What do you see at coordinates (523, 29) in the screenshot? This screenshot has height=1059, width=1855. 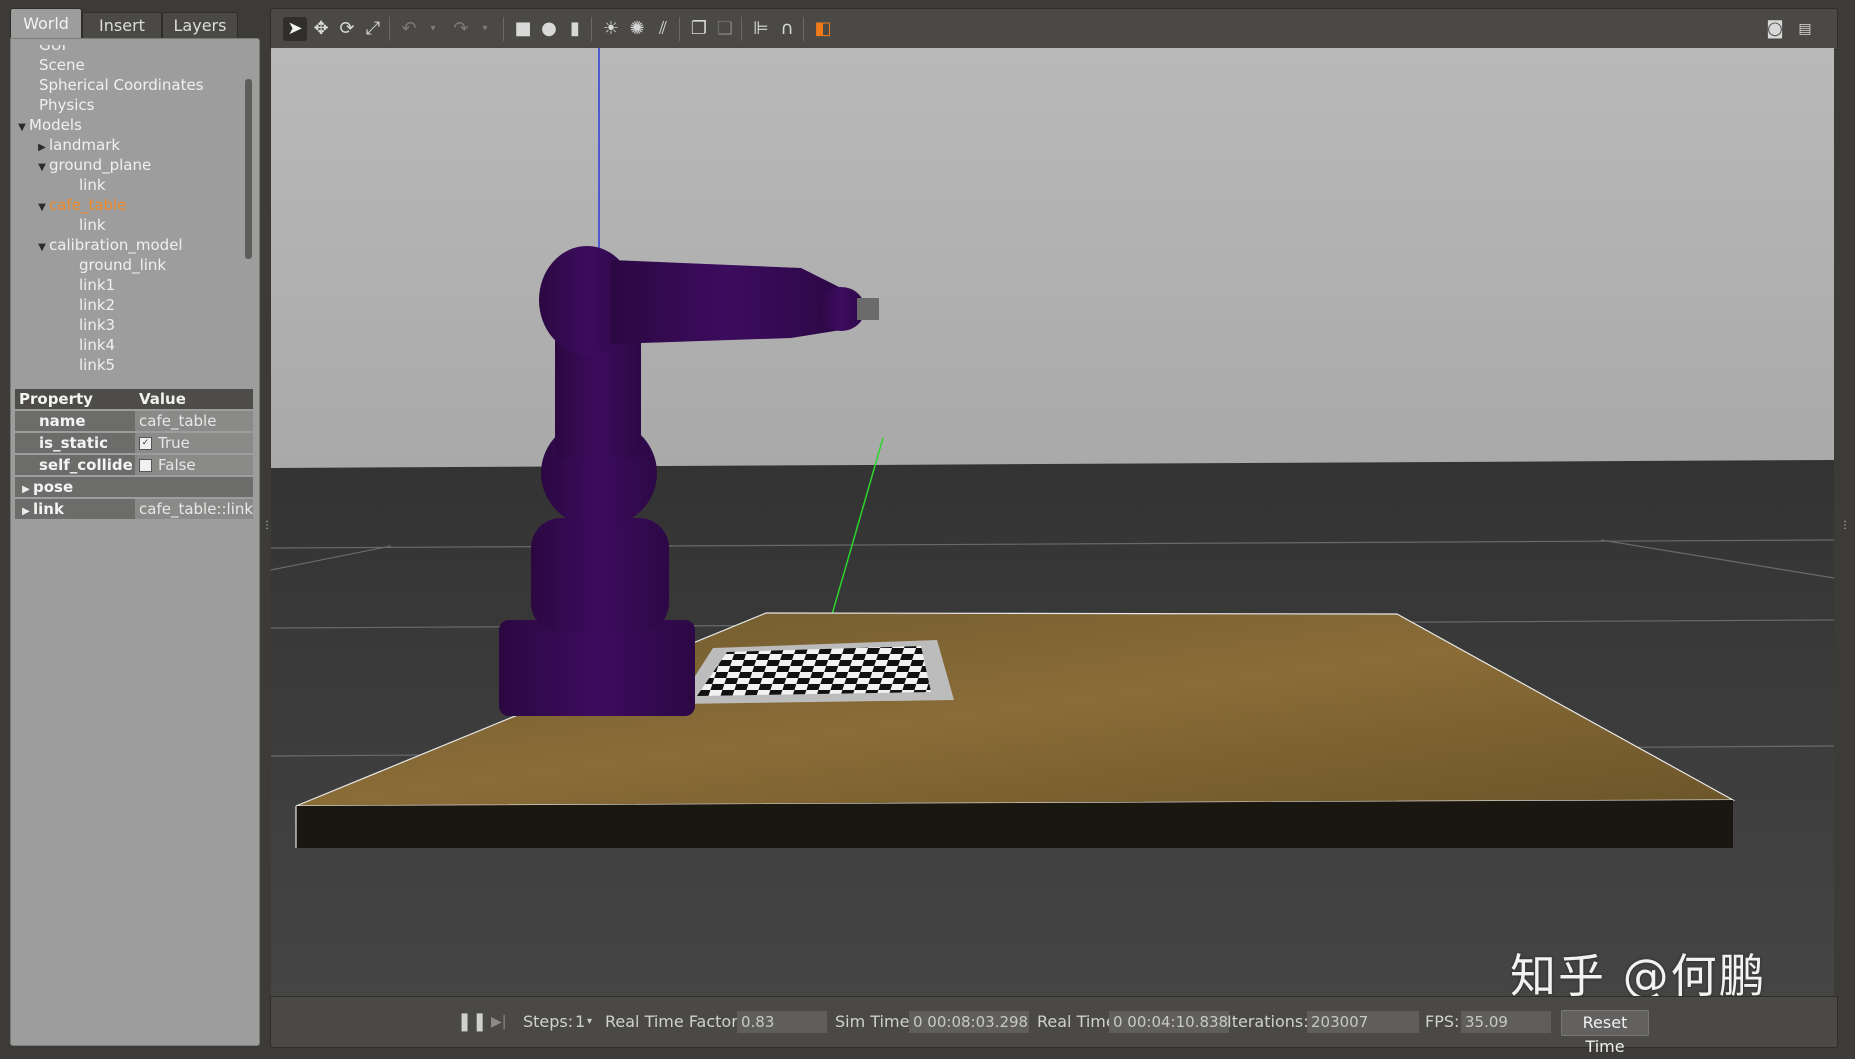 I see `box-icon: ■` at bounding box center [523, 29].